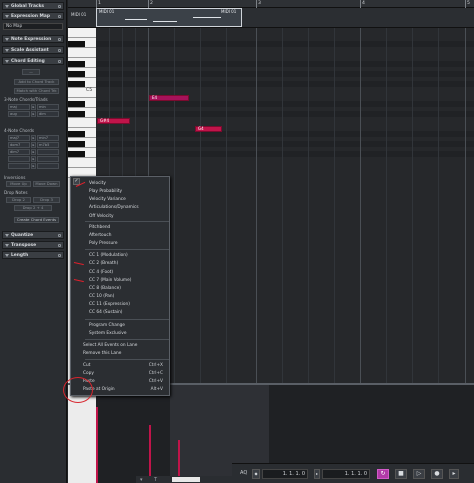 The height and width of the screenshot is (483, 474). What do you see at coordinates (48, 114) in the screenshot?
I see `chord-dim-button: dim` at bounding box center [48, 114].